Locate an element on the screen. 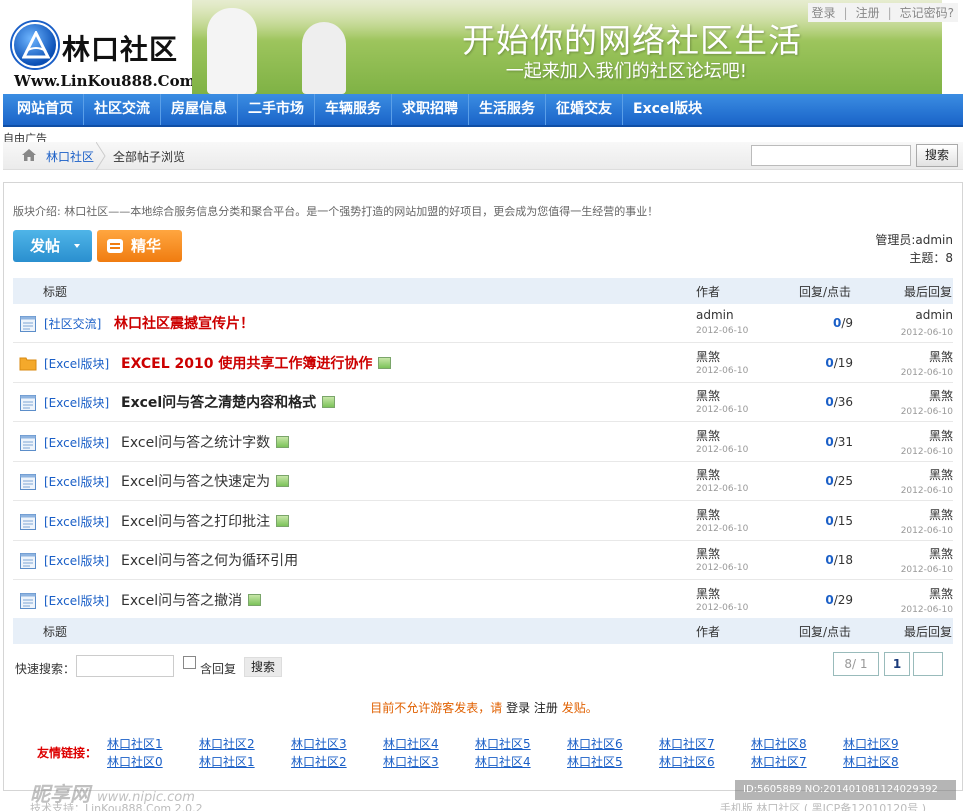  digest-button: 精华 is located at coordinates (139, 246).